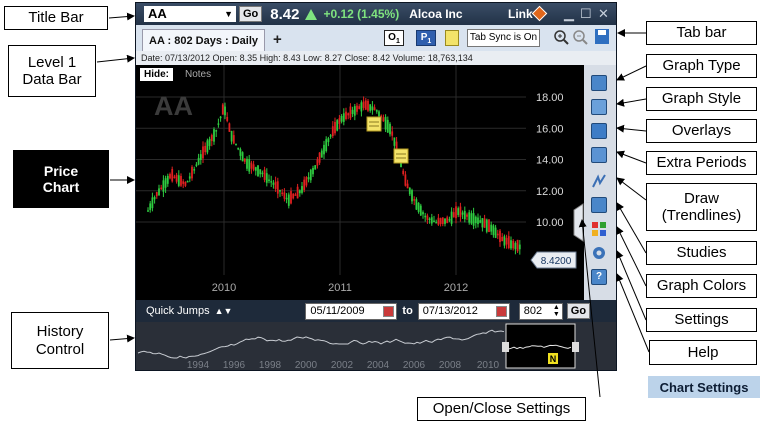  I want to click on graph-type-icon, so click(599, 83).